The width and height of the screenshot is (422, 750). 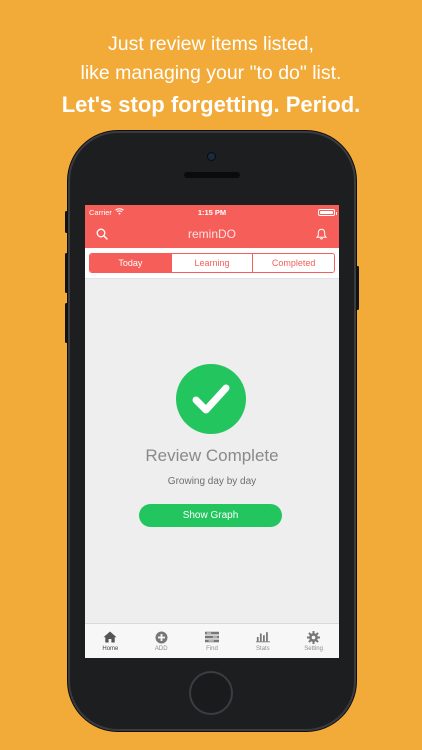 What do you see at coordinates (327, 212) in the screenshot?
I see `battery-icon` at bounding box center [327, 212].